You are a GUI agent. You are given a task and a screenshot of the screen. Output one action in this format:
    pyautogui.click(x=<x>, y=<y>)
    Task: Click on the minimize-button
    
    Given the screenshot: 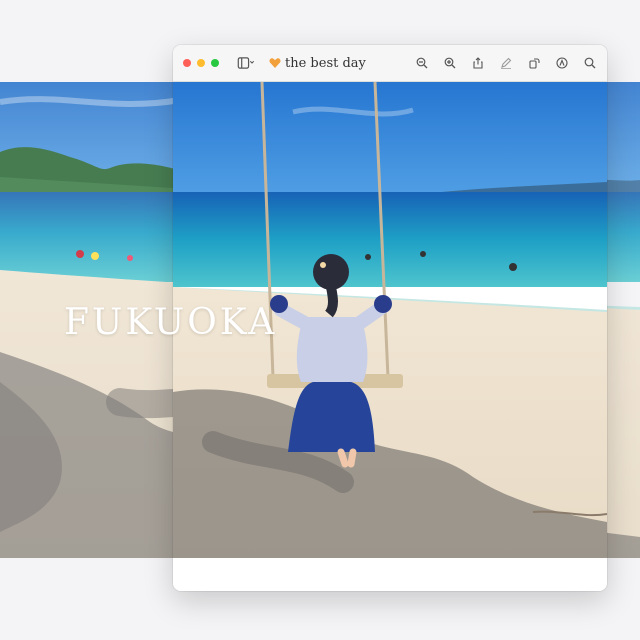 What is the action you would take?
    pyautogui.click(x=201, y=63)
    